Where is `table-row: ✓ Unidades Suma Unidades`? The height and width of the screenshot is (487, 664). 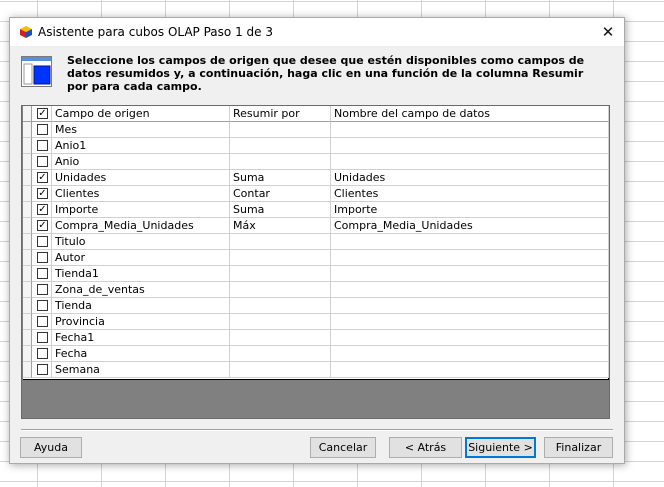
table-row: ✓ Unidades Suma Unidades is located at coordinates (316, 178).